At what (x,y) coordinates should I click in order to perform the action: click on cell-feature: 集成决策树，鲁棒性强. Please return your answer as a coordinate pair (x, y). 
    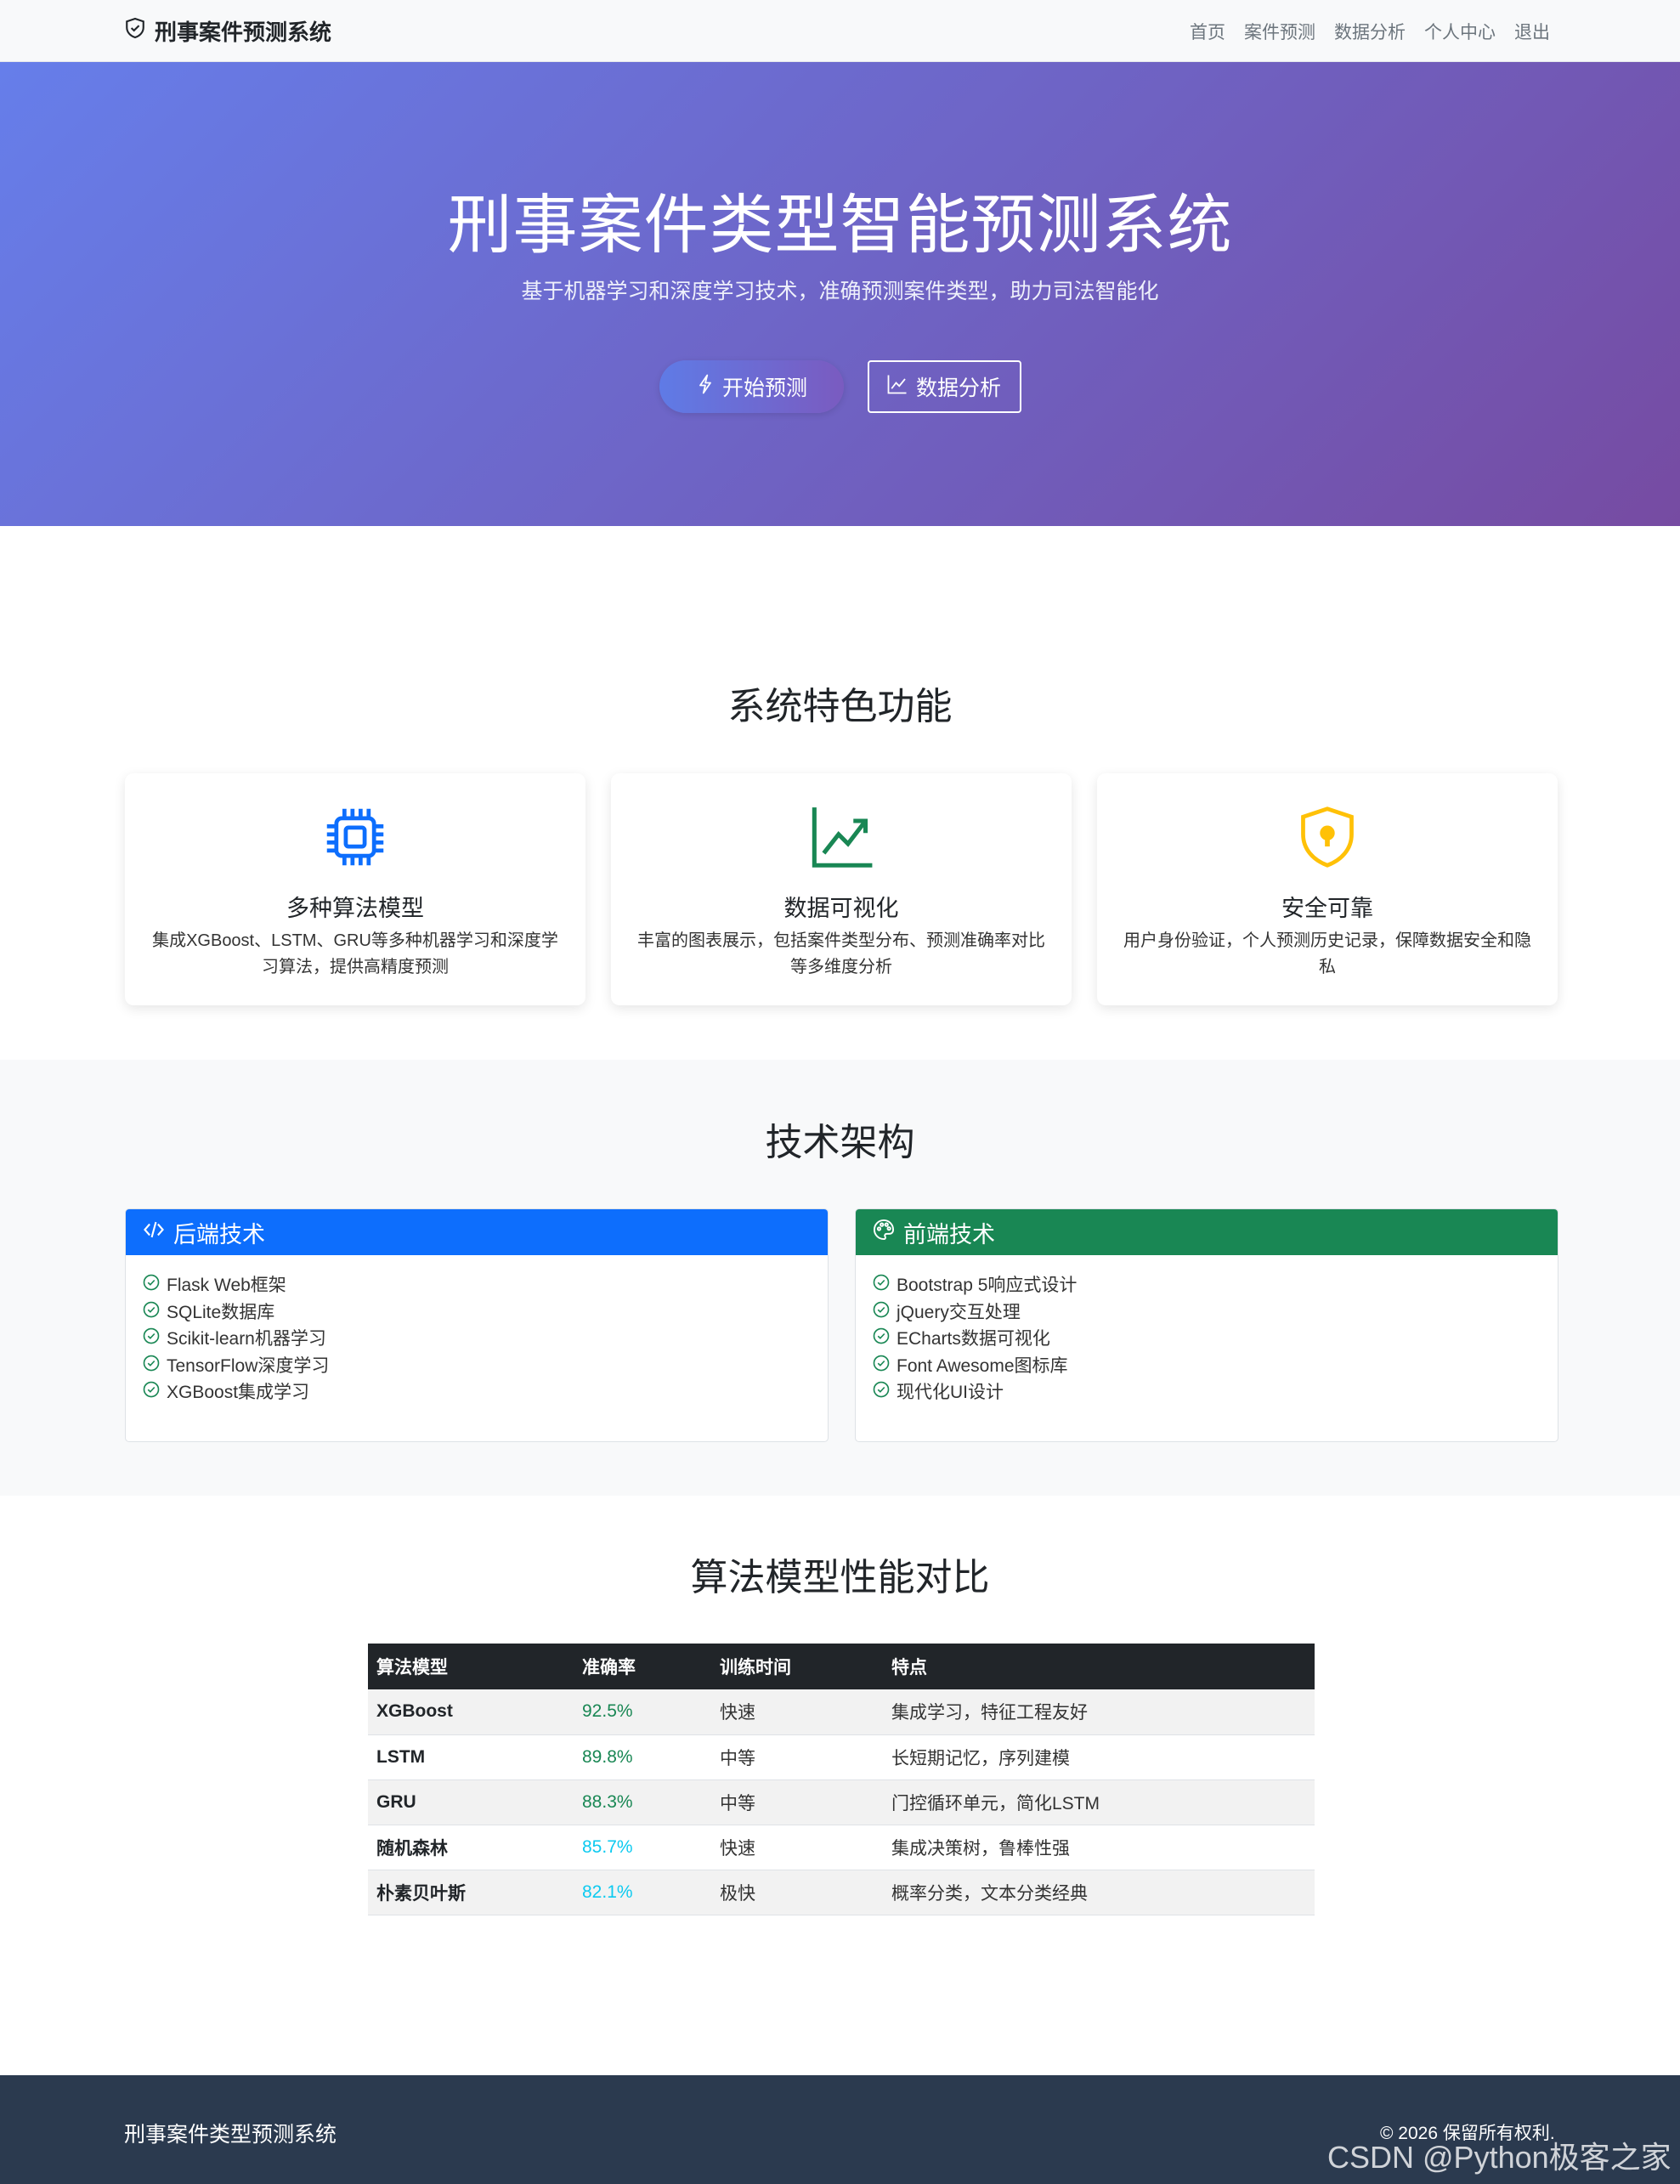
    Looking at the image, I should click on (1099, 1847).